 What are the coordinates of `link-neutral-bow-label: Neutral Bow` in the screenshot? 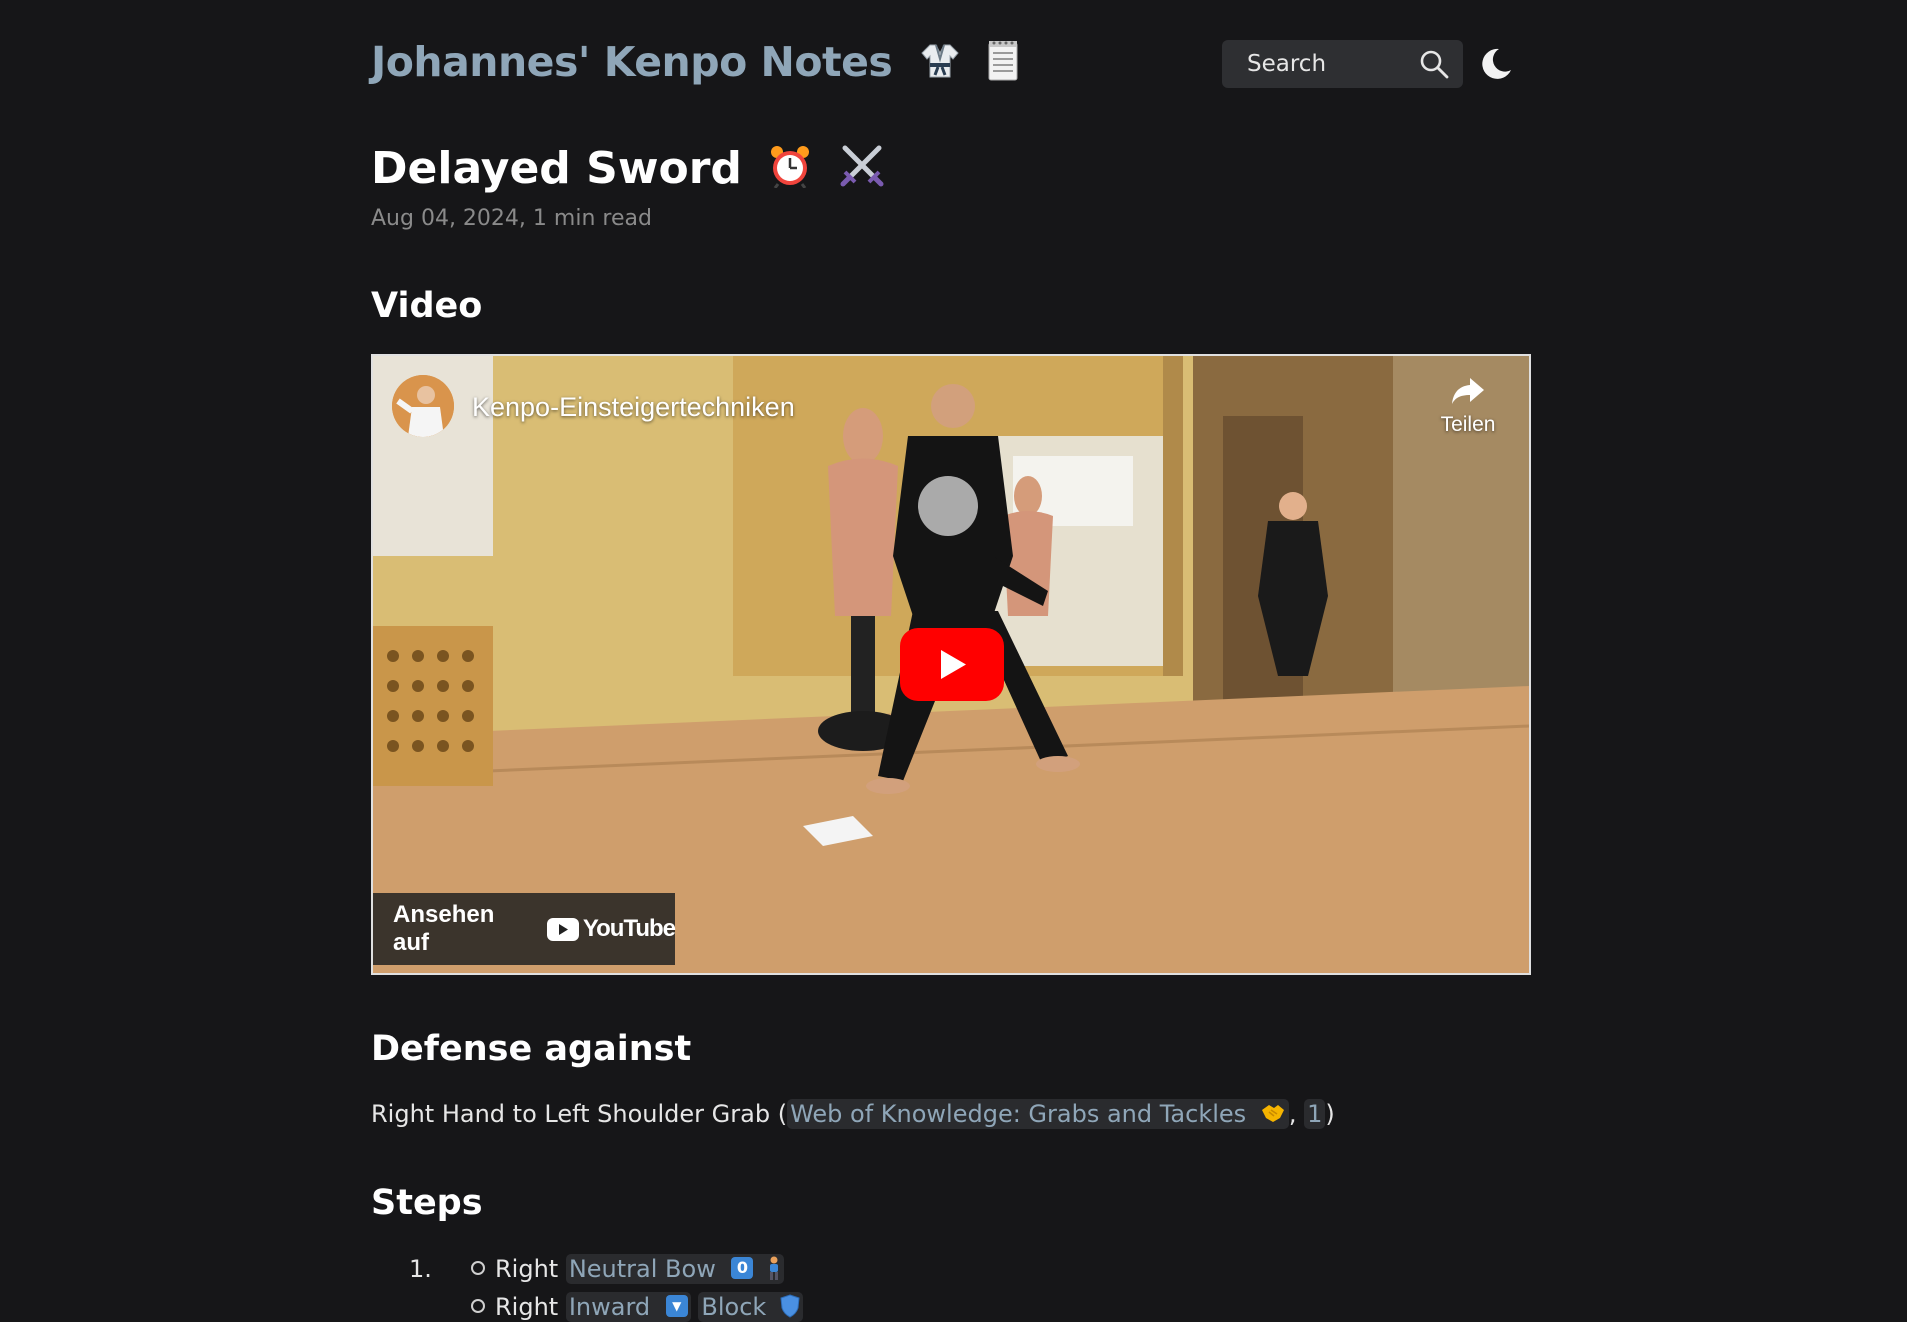 It's located at (642, 1269).